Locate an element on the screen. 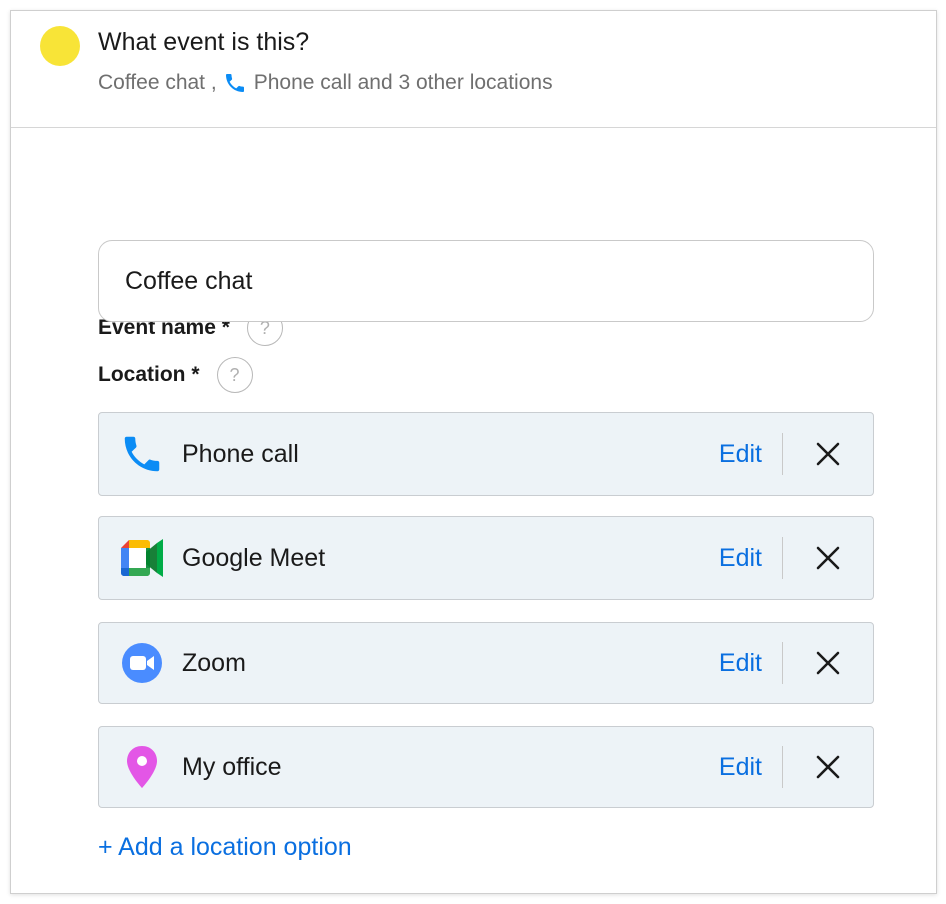  location-item-phone-call: Phone call Edit is located at coordinates (486, 454).